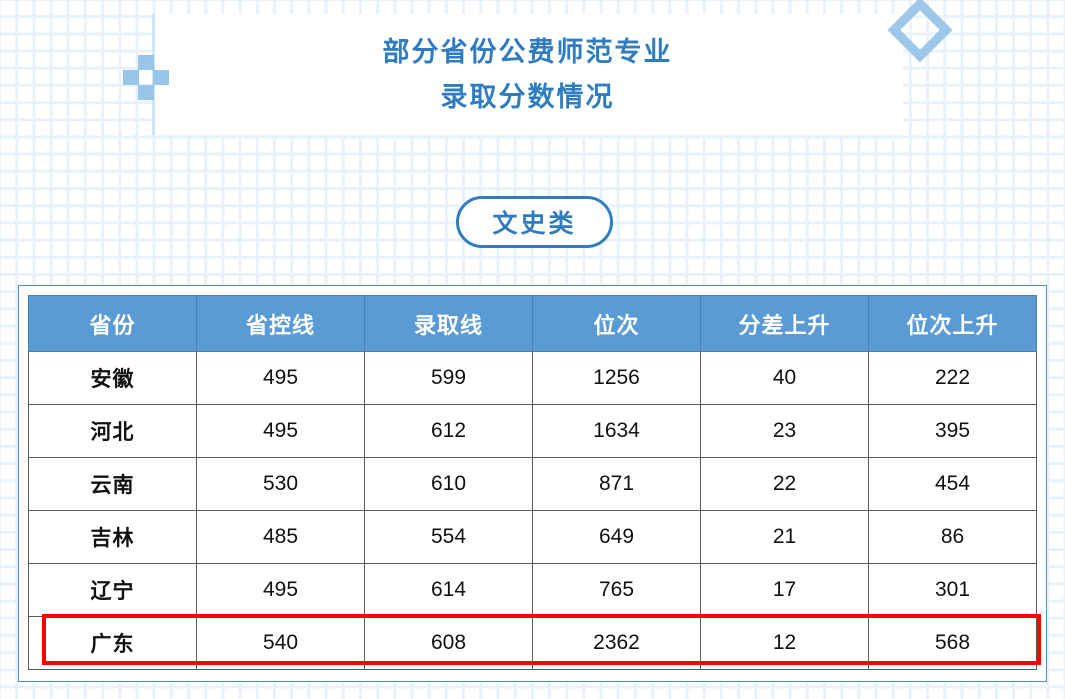 The image size is (1065, 699). I want to click on title-line-1: 部分省份公费师范专业, so click(527, 51).